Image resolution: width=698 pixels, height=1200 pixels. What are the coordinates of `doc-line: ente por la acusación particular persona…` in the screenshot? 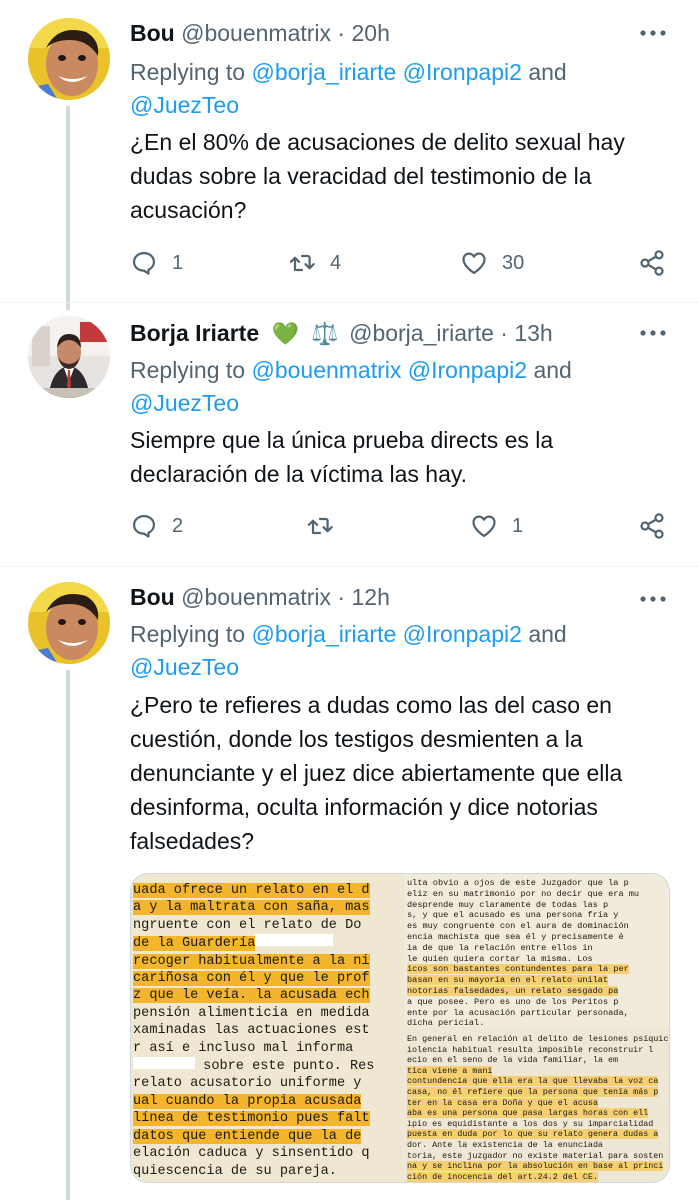 It's located at (518, 1012).